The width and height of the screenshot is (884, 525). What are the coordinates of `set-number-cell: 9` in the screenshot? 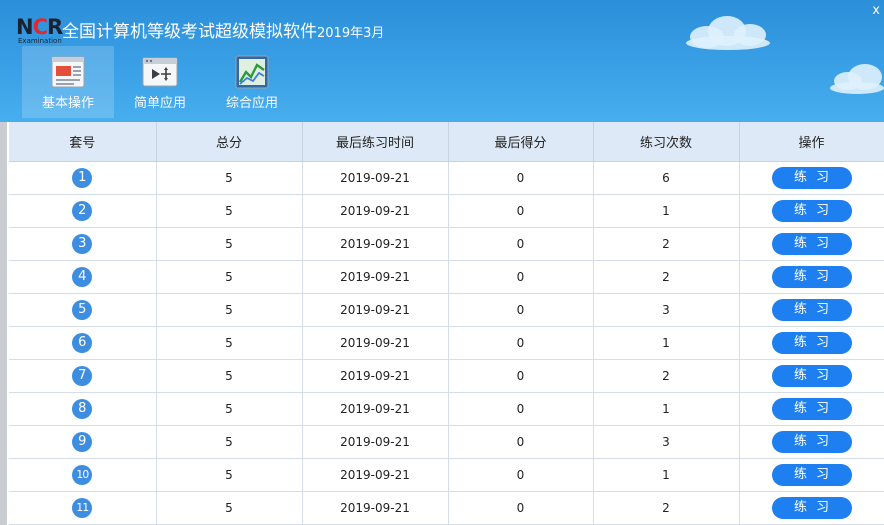 It's located at (83, 442).